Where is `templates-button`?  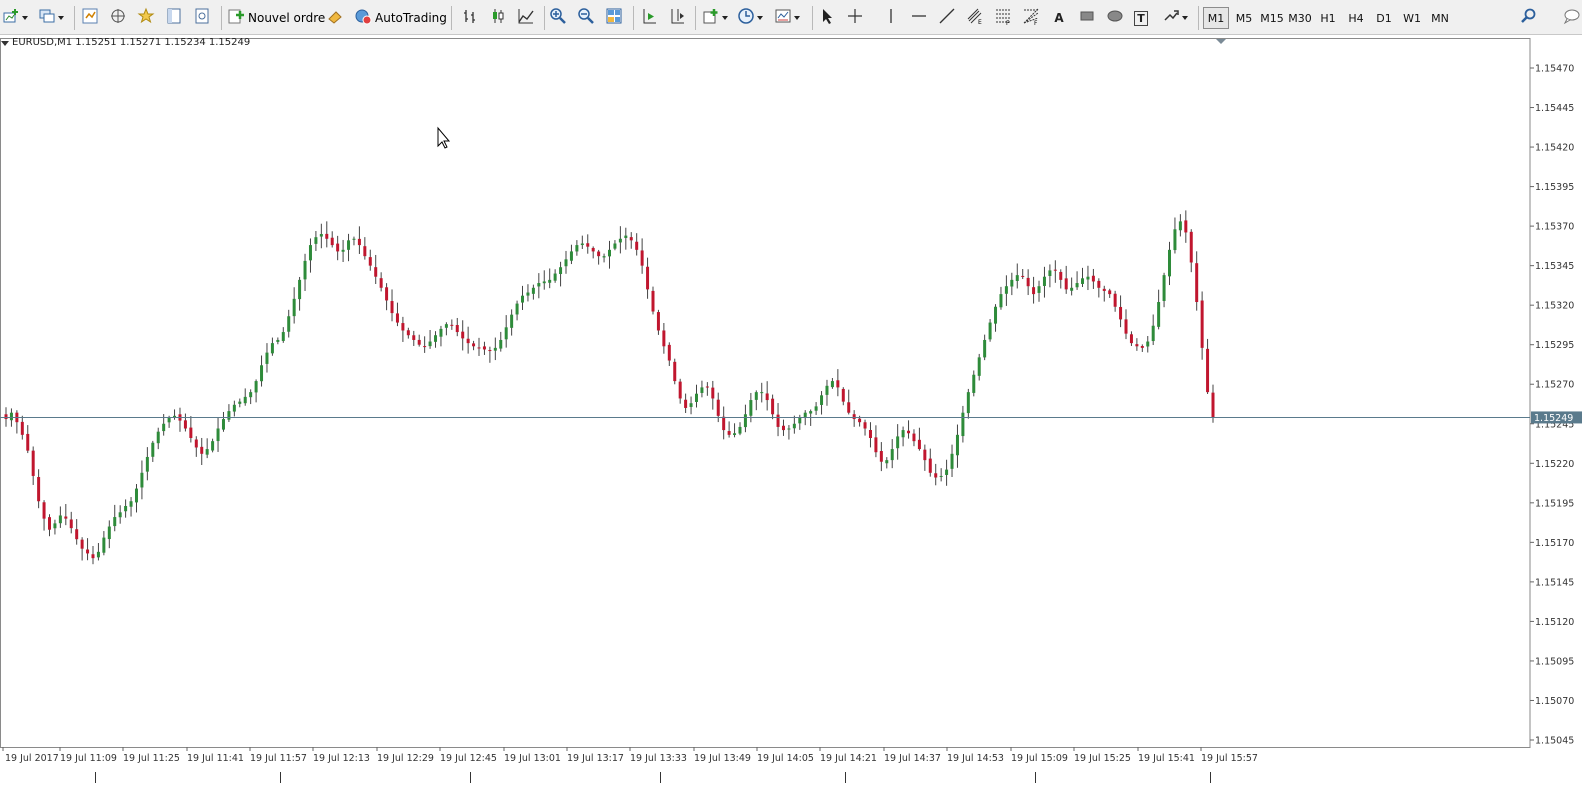 templates-button is located at coordinates (787, 18).